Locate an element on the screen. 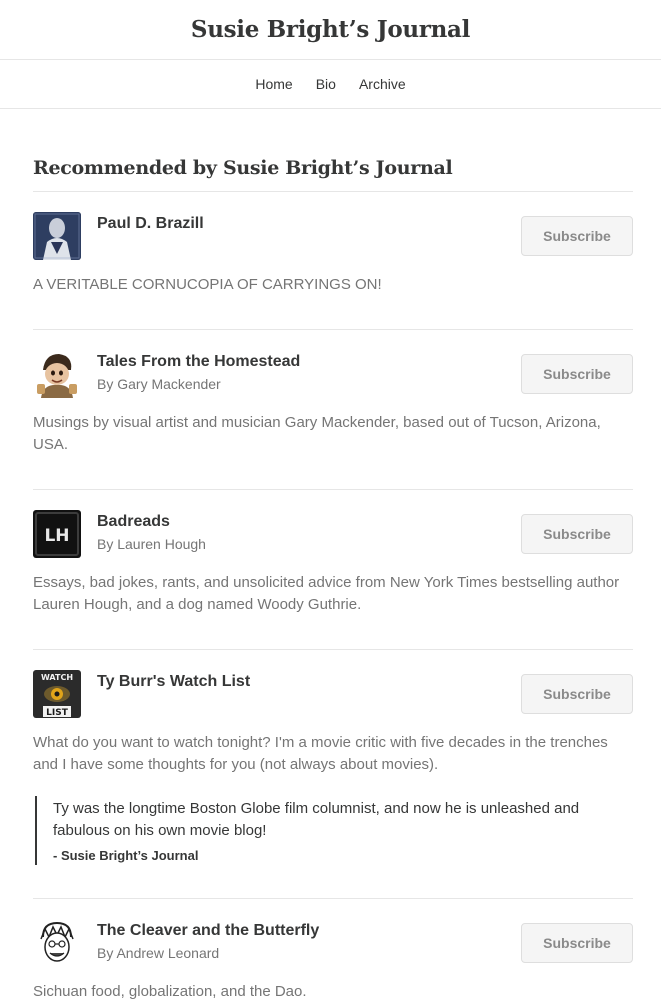  publication-name: The Cleaver and the Butterfly is located at coordinates (309, 931).